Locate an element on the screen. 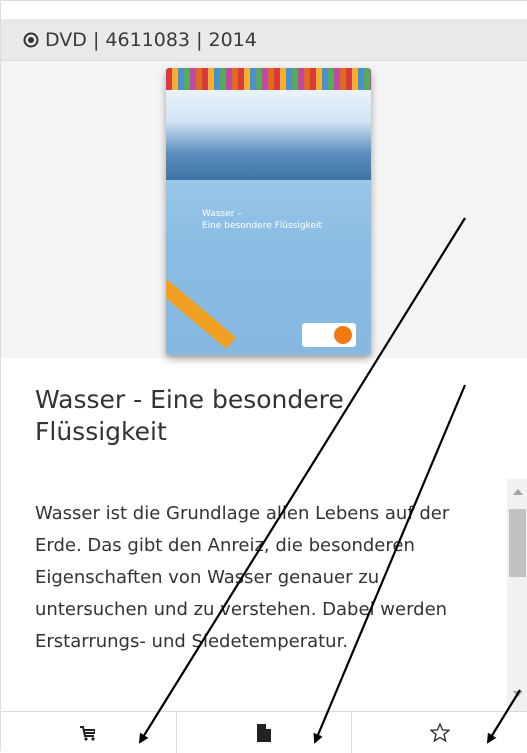 Image resolution: width=527 pixels, height=753 pixels. scroll-up-arrow-icon is located at coordinates (518, 492).